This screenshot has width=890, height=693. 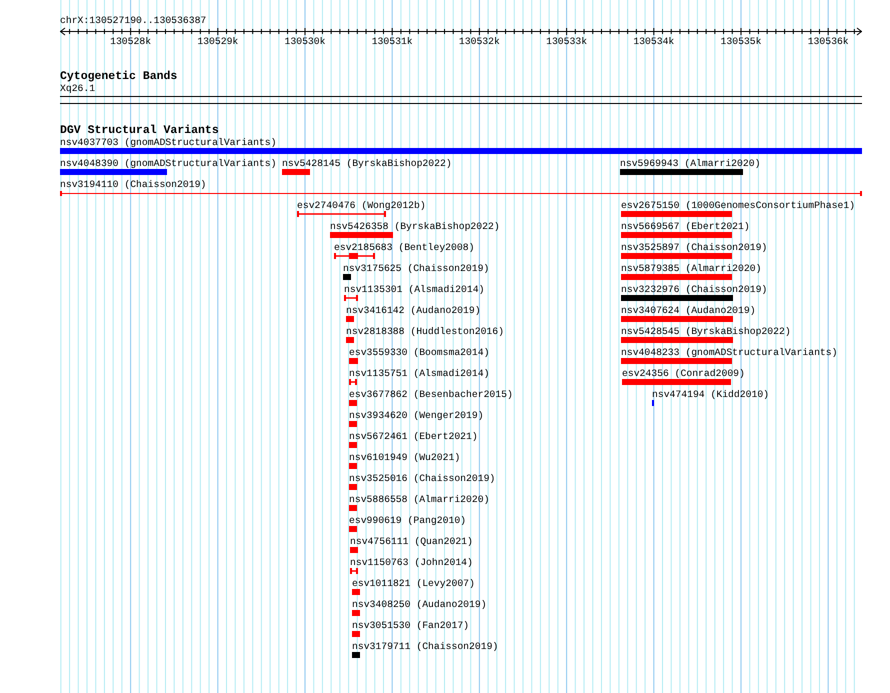 I want to click on tick-label: 130530k, so click(x=305, y=42).